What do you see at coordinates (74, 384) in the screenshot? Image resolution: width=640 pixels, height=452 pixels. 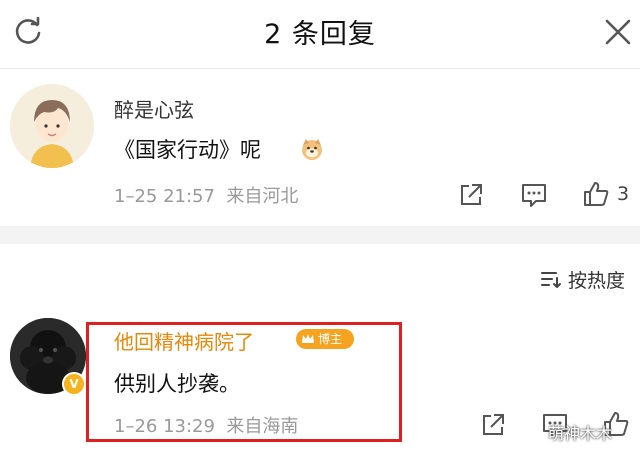 I see `verified-badge-icon: V` at bounding box center [74, 384].